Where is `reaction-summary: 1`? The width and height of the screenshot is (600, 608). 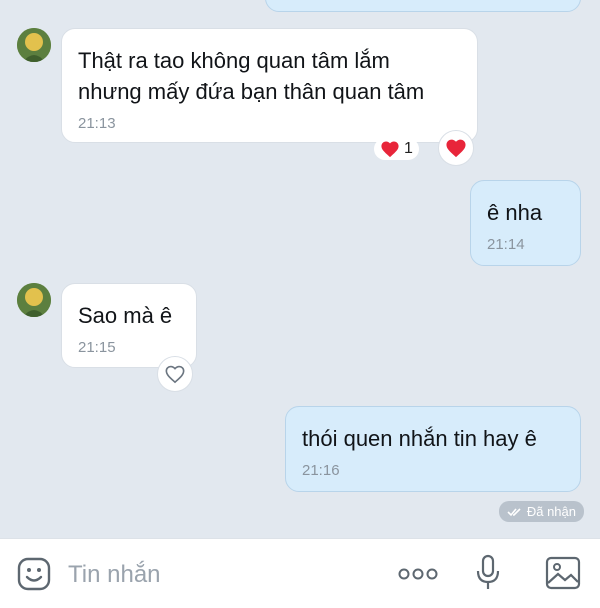
reaction-summary: 1 is located at coordinates (396, 149).